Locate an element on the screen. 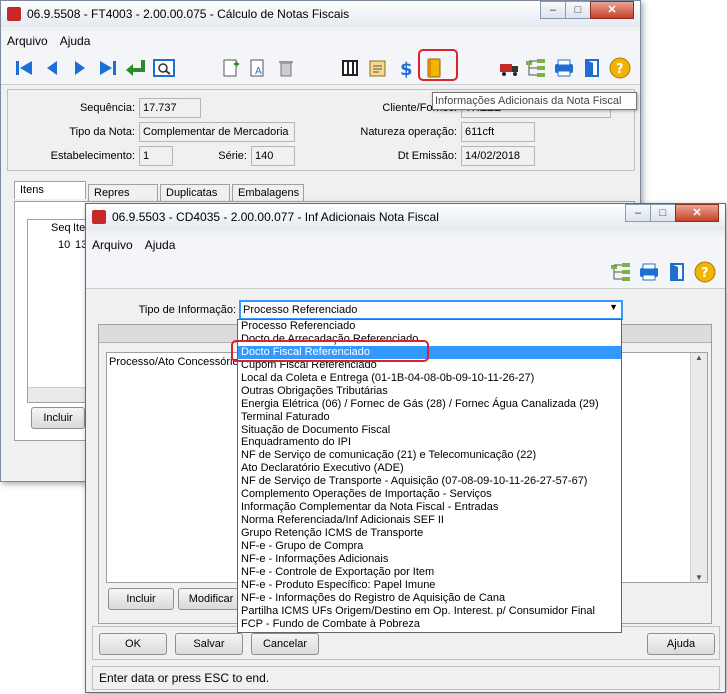  grid-scrollbar is located at coordinates (58, 394).